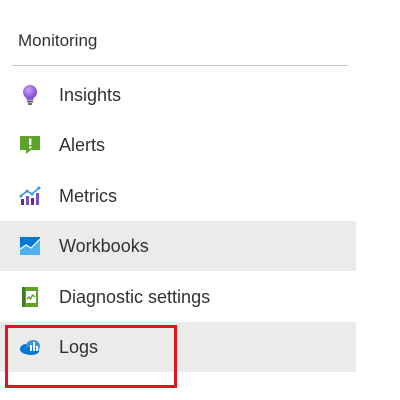 The width and height of the screenshot is (400, 400). What do you see at coordinates (135, 296) in the screenshot?
I see `menu-item-label: Diagnostic settings` at bounding box center [135, 296].